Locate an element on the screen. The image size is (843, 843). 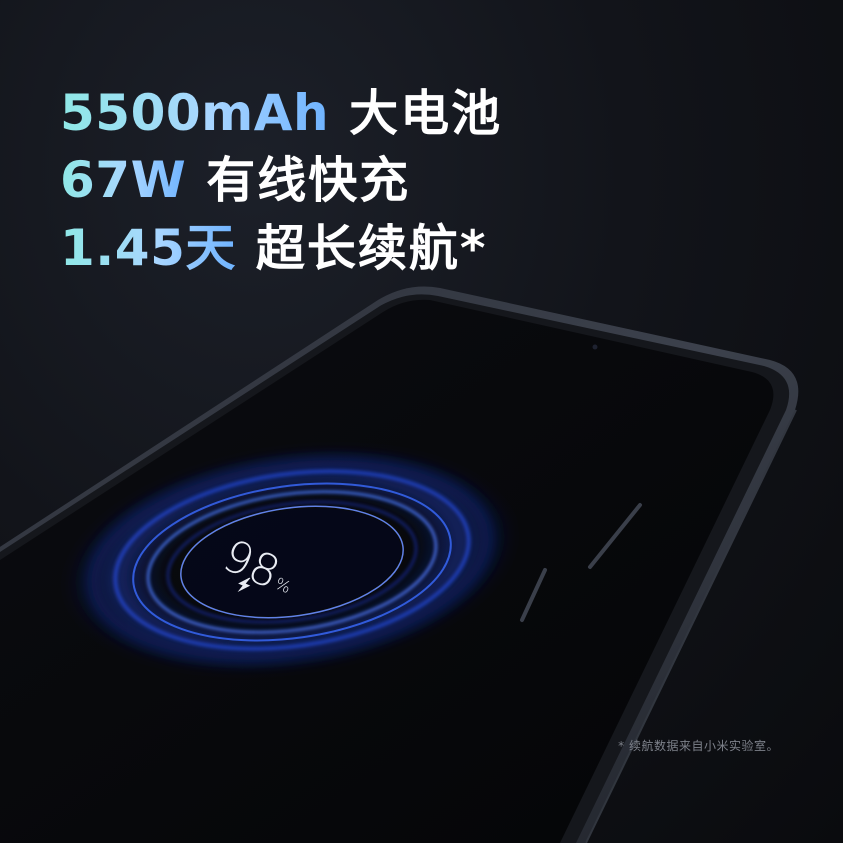
headline: 5500mAh 大电池 67W 有线快充 1.45天 超长续航* is located at coordinates (281, 175).